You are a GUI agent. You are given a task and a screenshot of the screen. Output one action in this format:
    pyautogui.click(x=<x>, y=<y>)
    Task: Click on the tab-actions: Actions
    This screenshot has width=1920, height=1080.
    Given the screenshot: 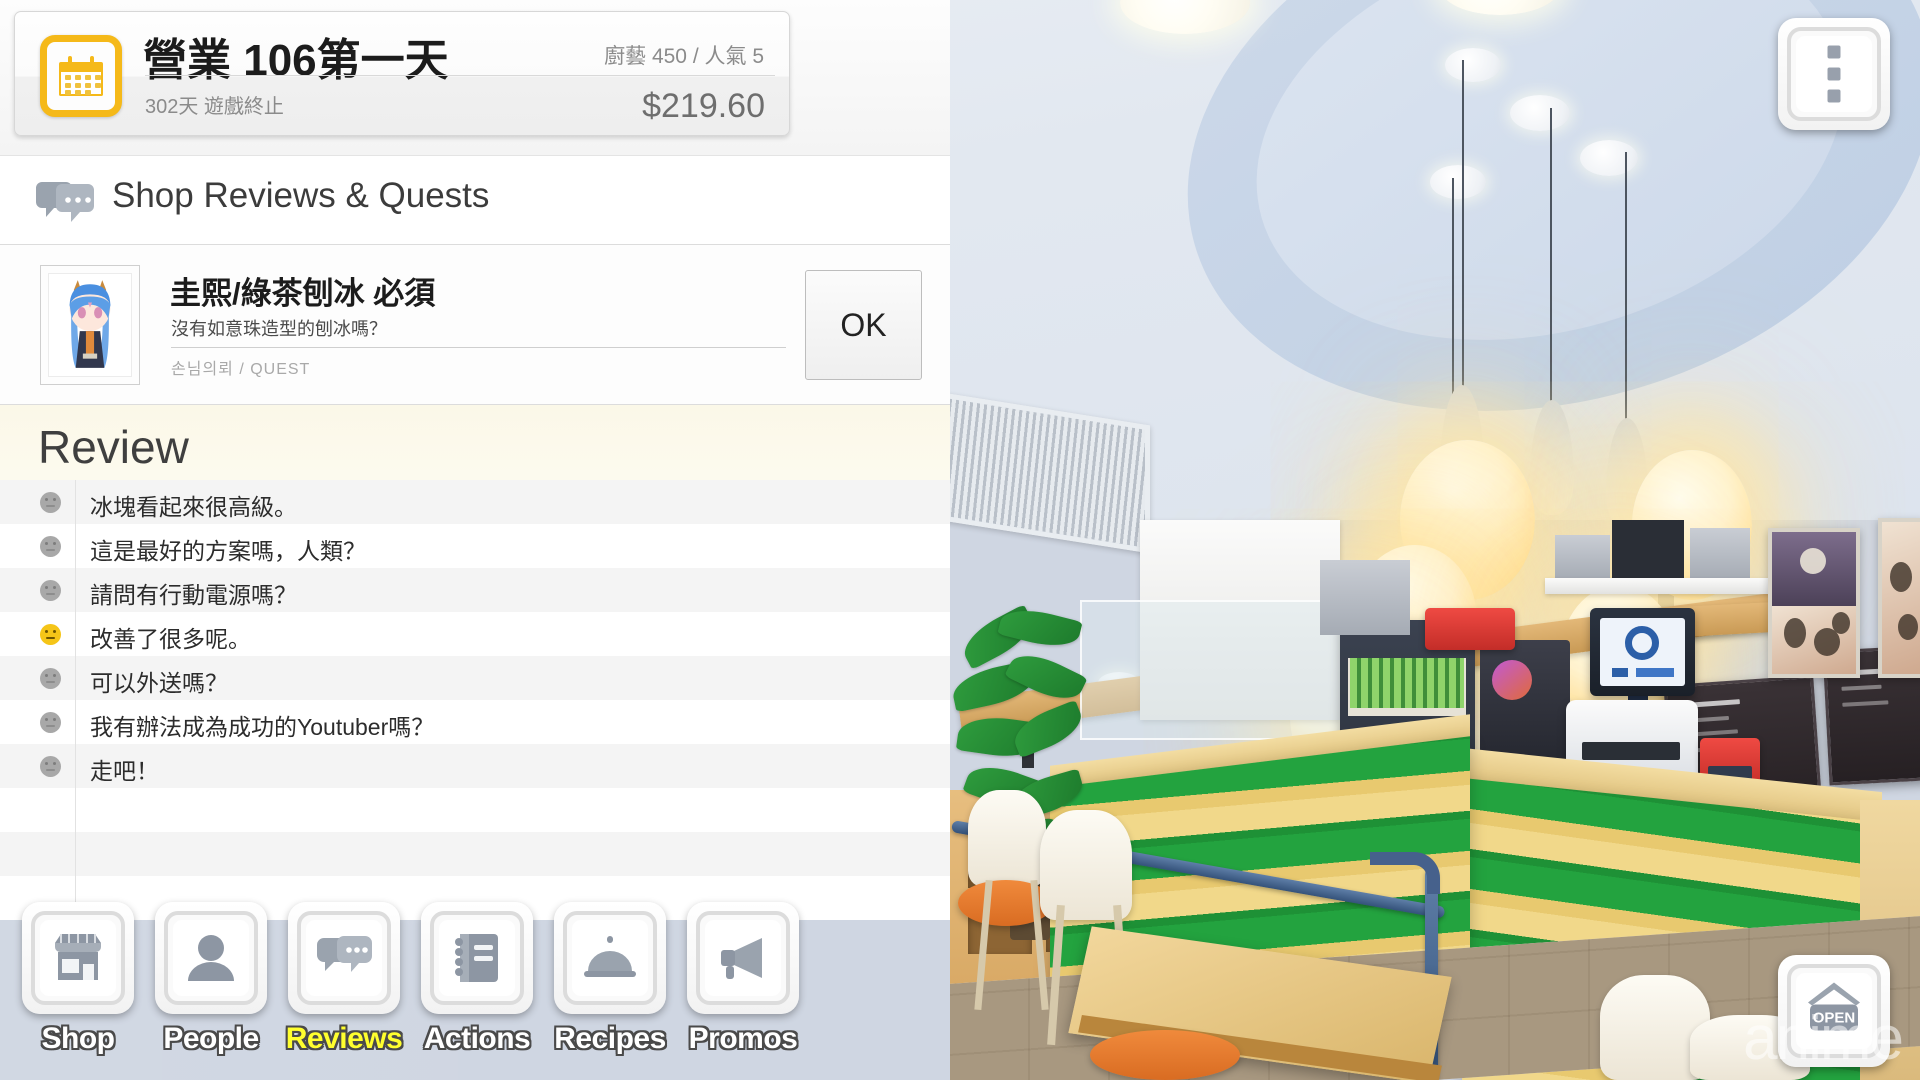 What is the action you would take?
    pyautogui.click(x=477, y=991)
    